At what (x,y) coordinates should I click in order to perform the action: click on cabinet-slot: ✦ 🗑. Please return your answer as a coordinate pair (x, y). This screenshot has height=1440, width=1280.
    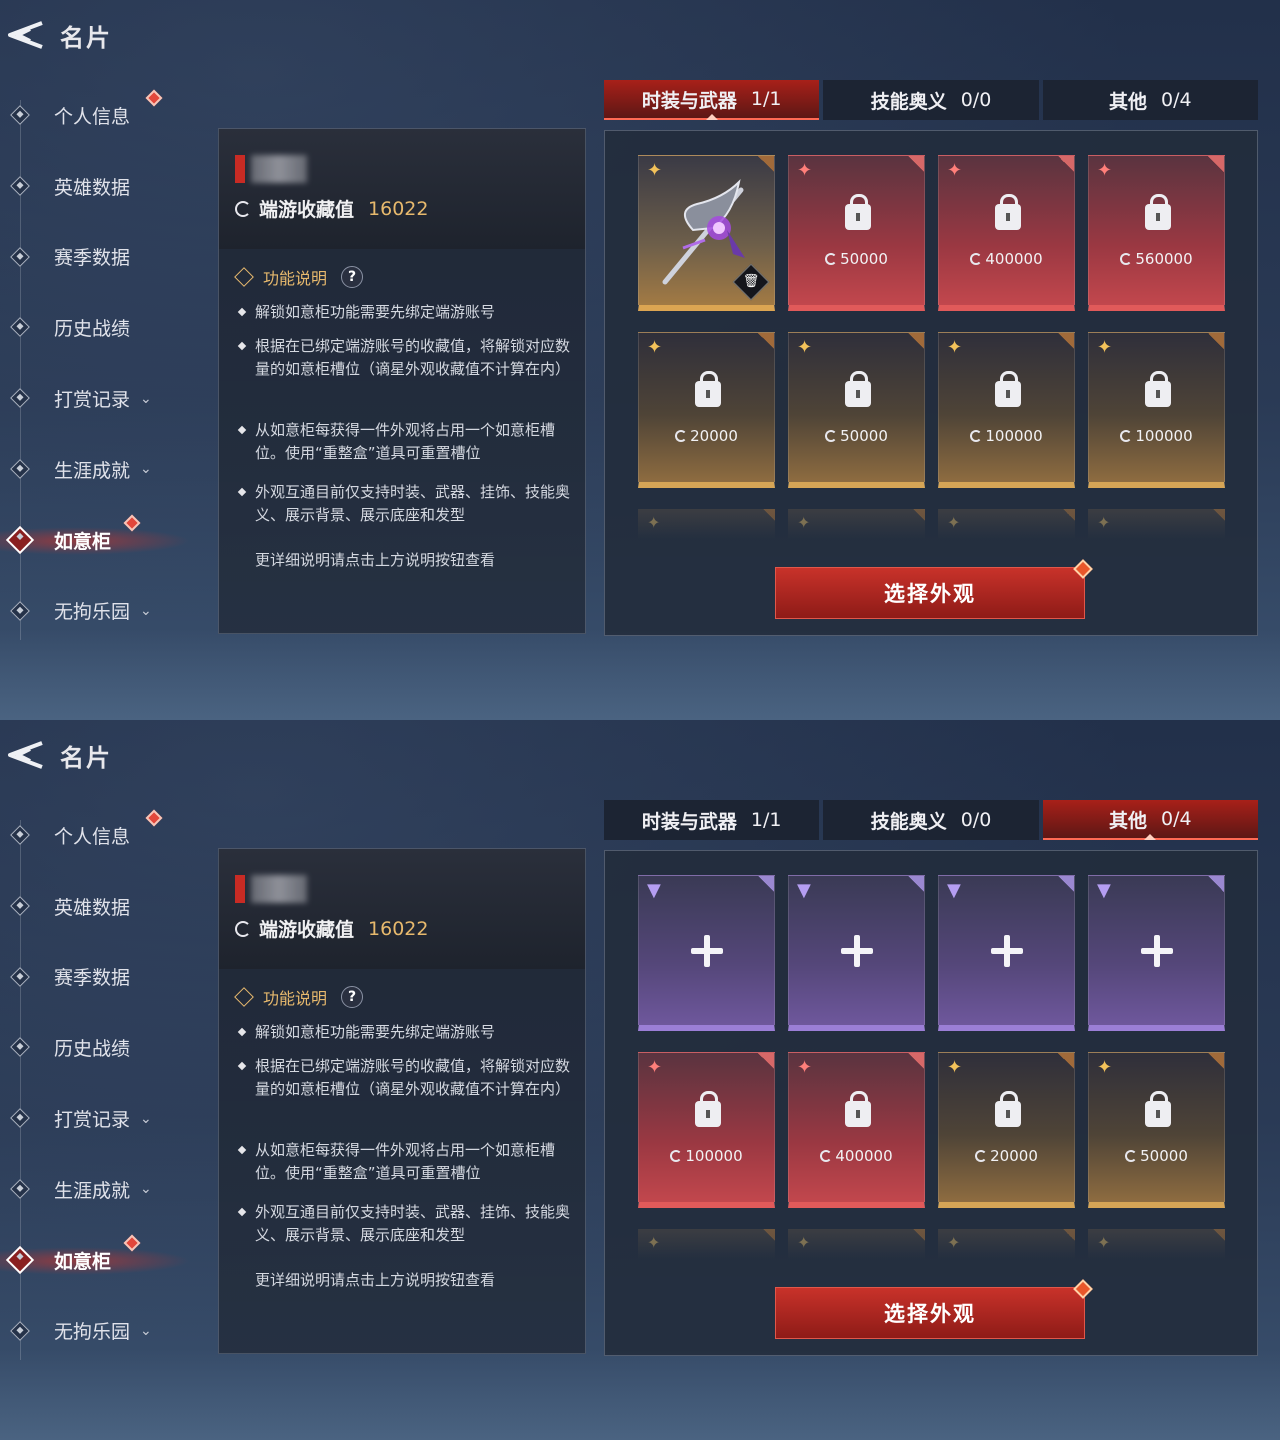
    Looking at the image, I should click on (706, 233).